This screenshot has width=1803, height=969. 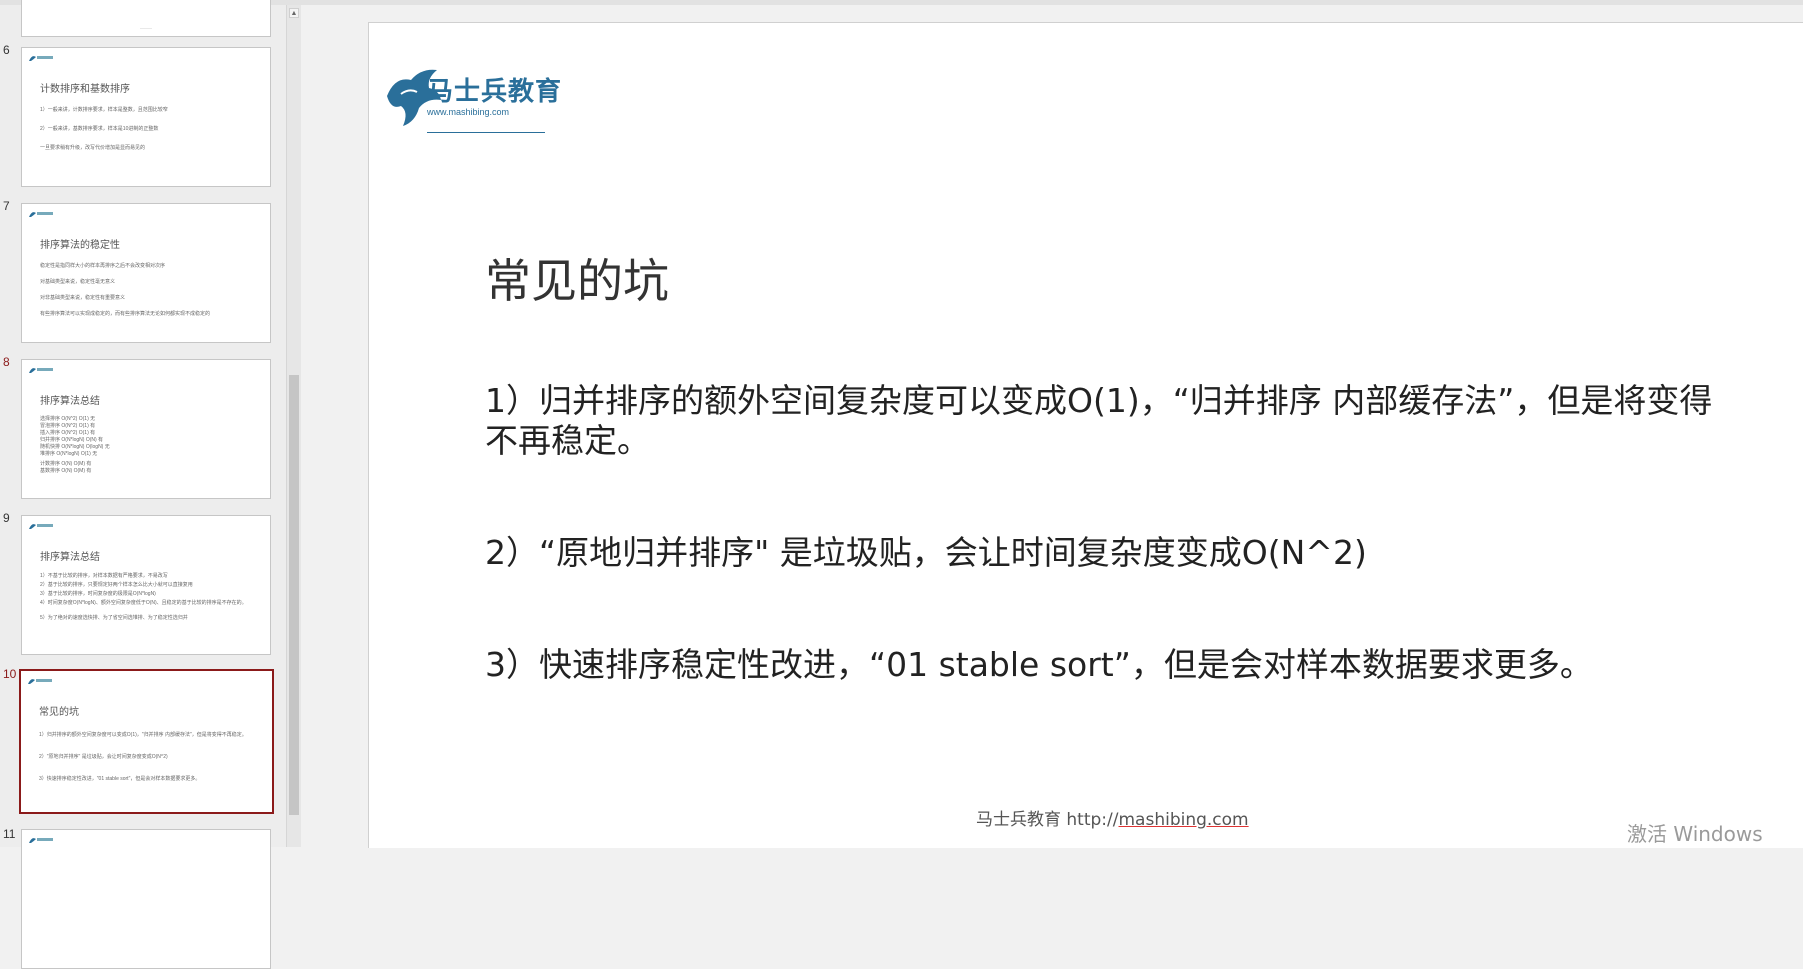 What do you see at coordinates (1695, 834) in the screenshot?
I see `activate-windows-watermark: 激活 Windows` at bounding box center [1695, 834].